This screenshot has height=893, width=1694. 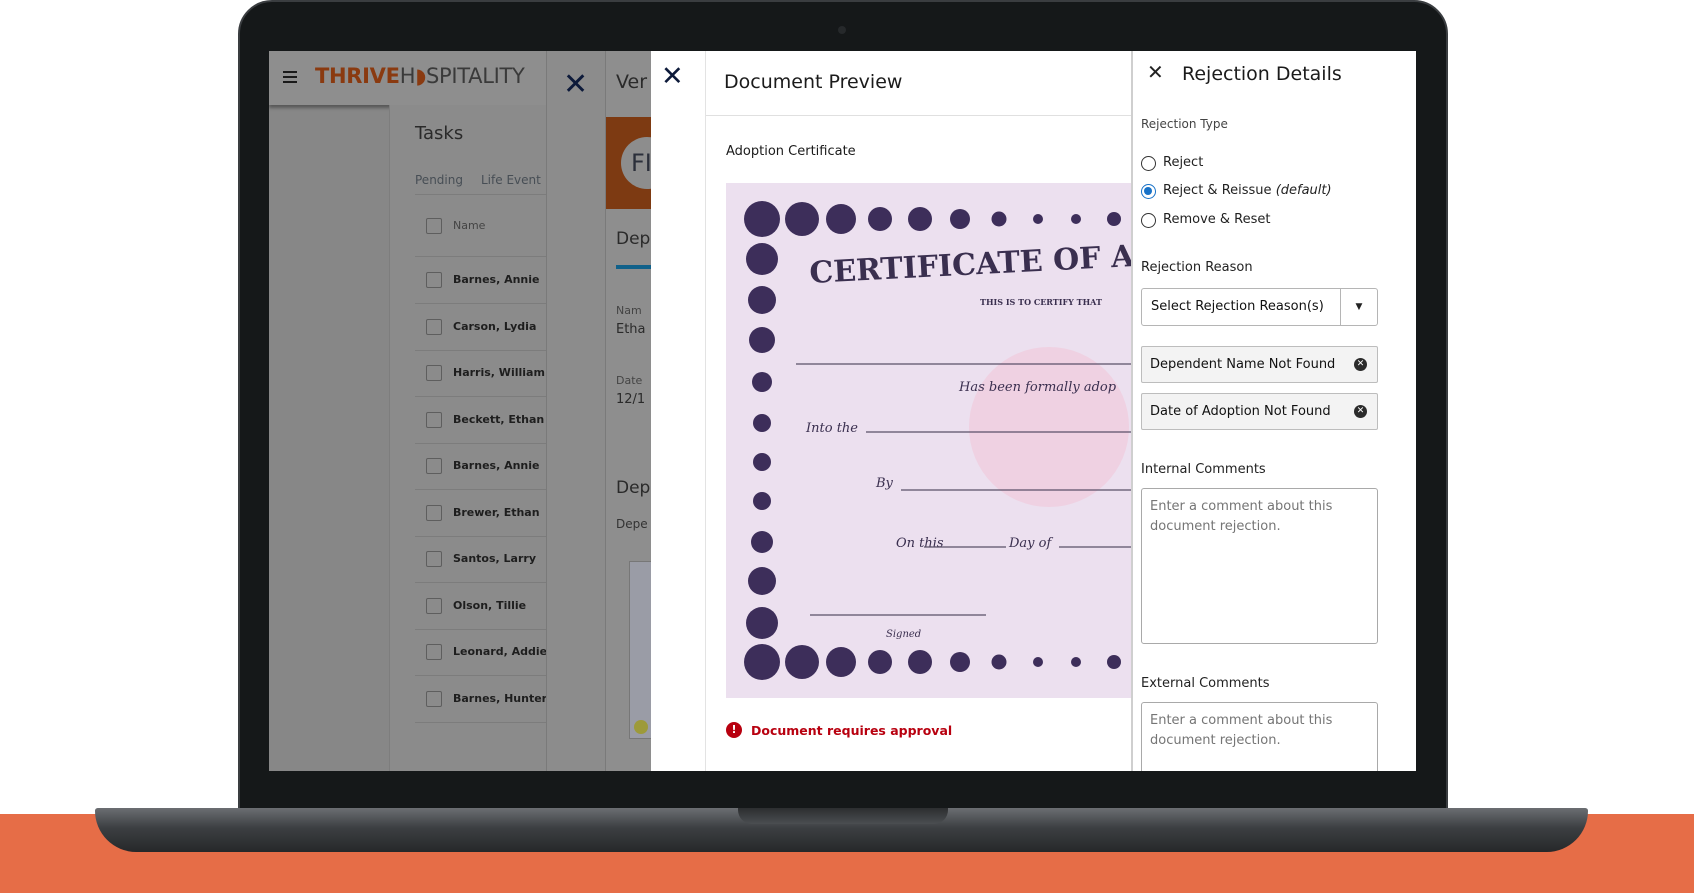 What do you see at coordinates (1148, 163) in the screenshot?
I see `radio-reject` at bounding box center [1148, 163].